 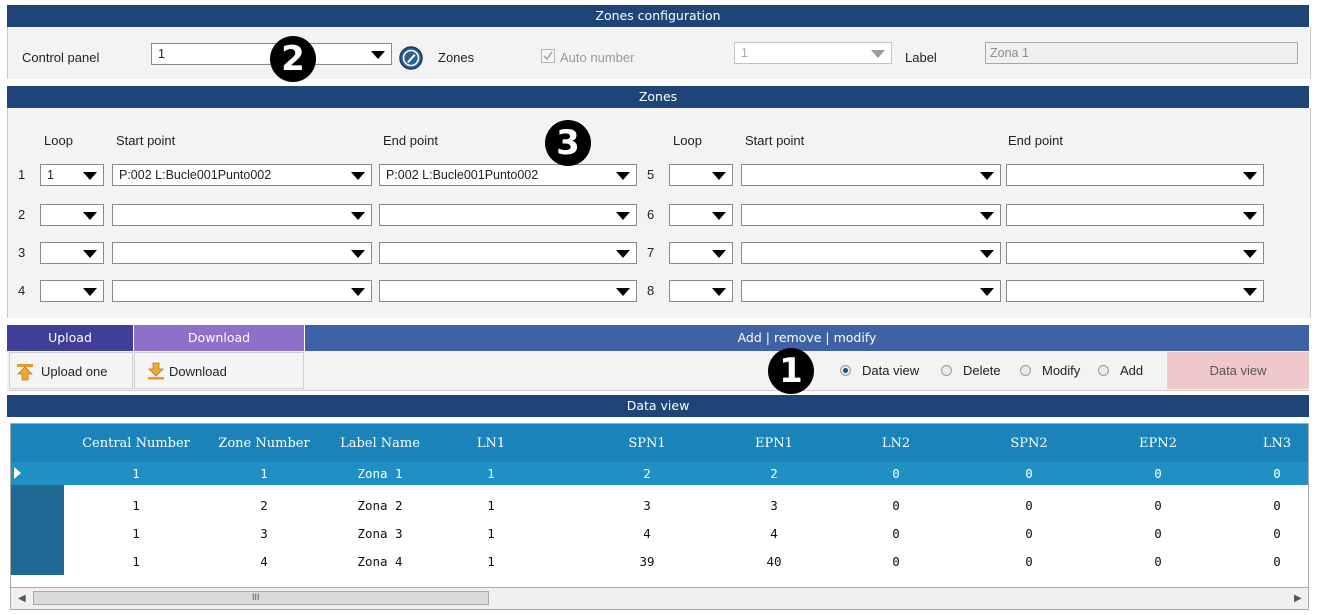 What do you see at coordinates (219, 338) in the screenshot?
I see `download-tab: Download` at bounding box center [219, 338].